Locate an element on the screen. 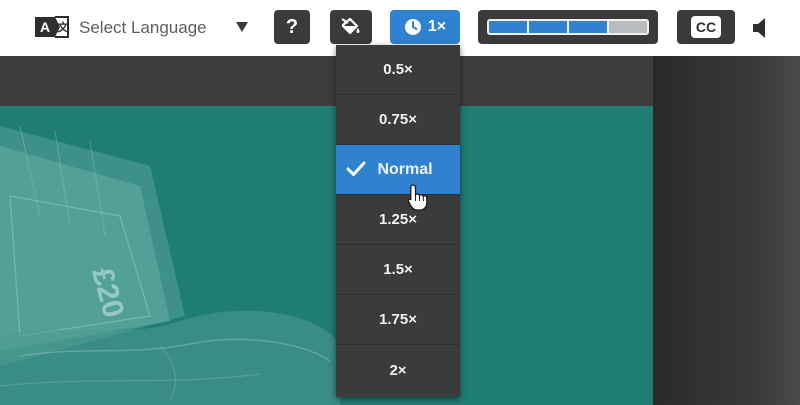 The width and height of the screenshot is (800, 405). playback-speed-label: 1× is located at coordinates (437, 26).